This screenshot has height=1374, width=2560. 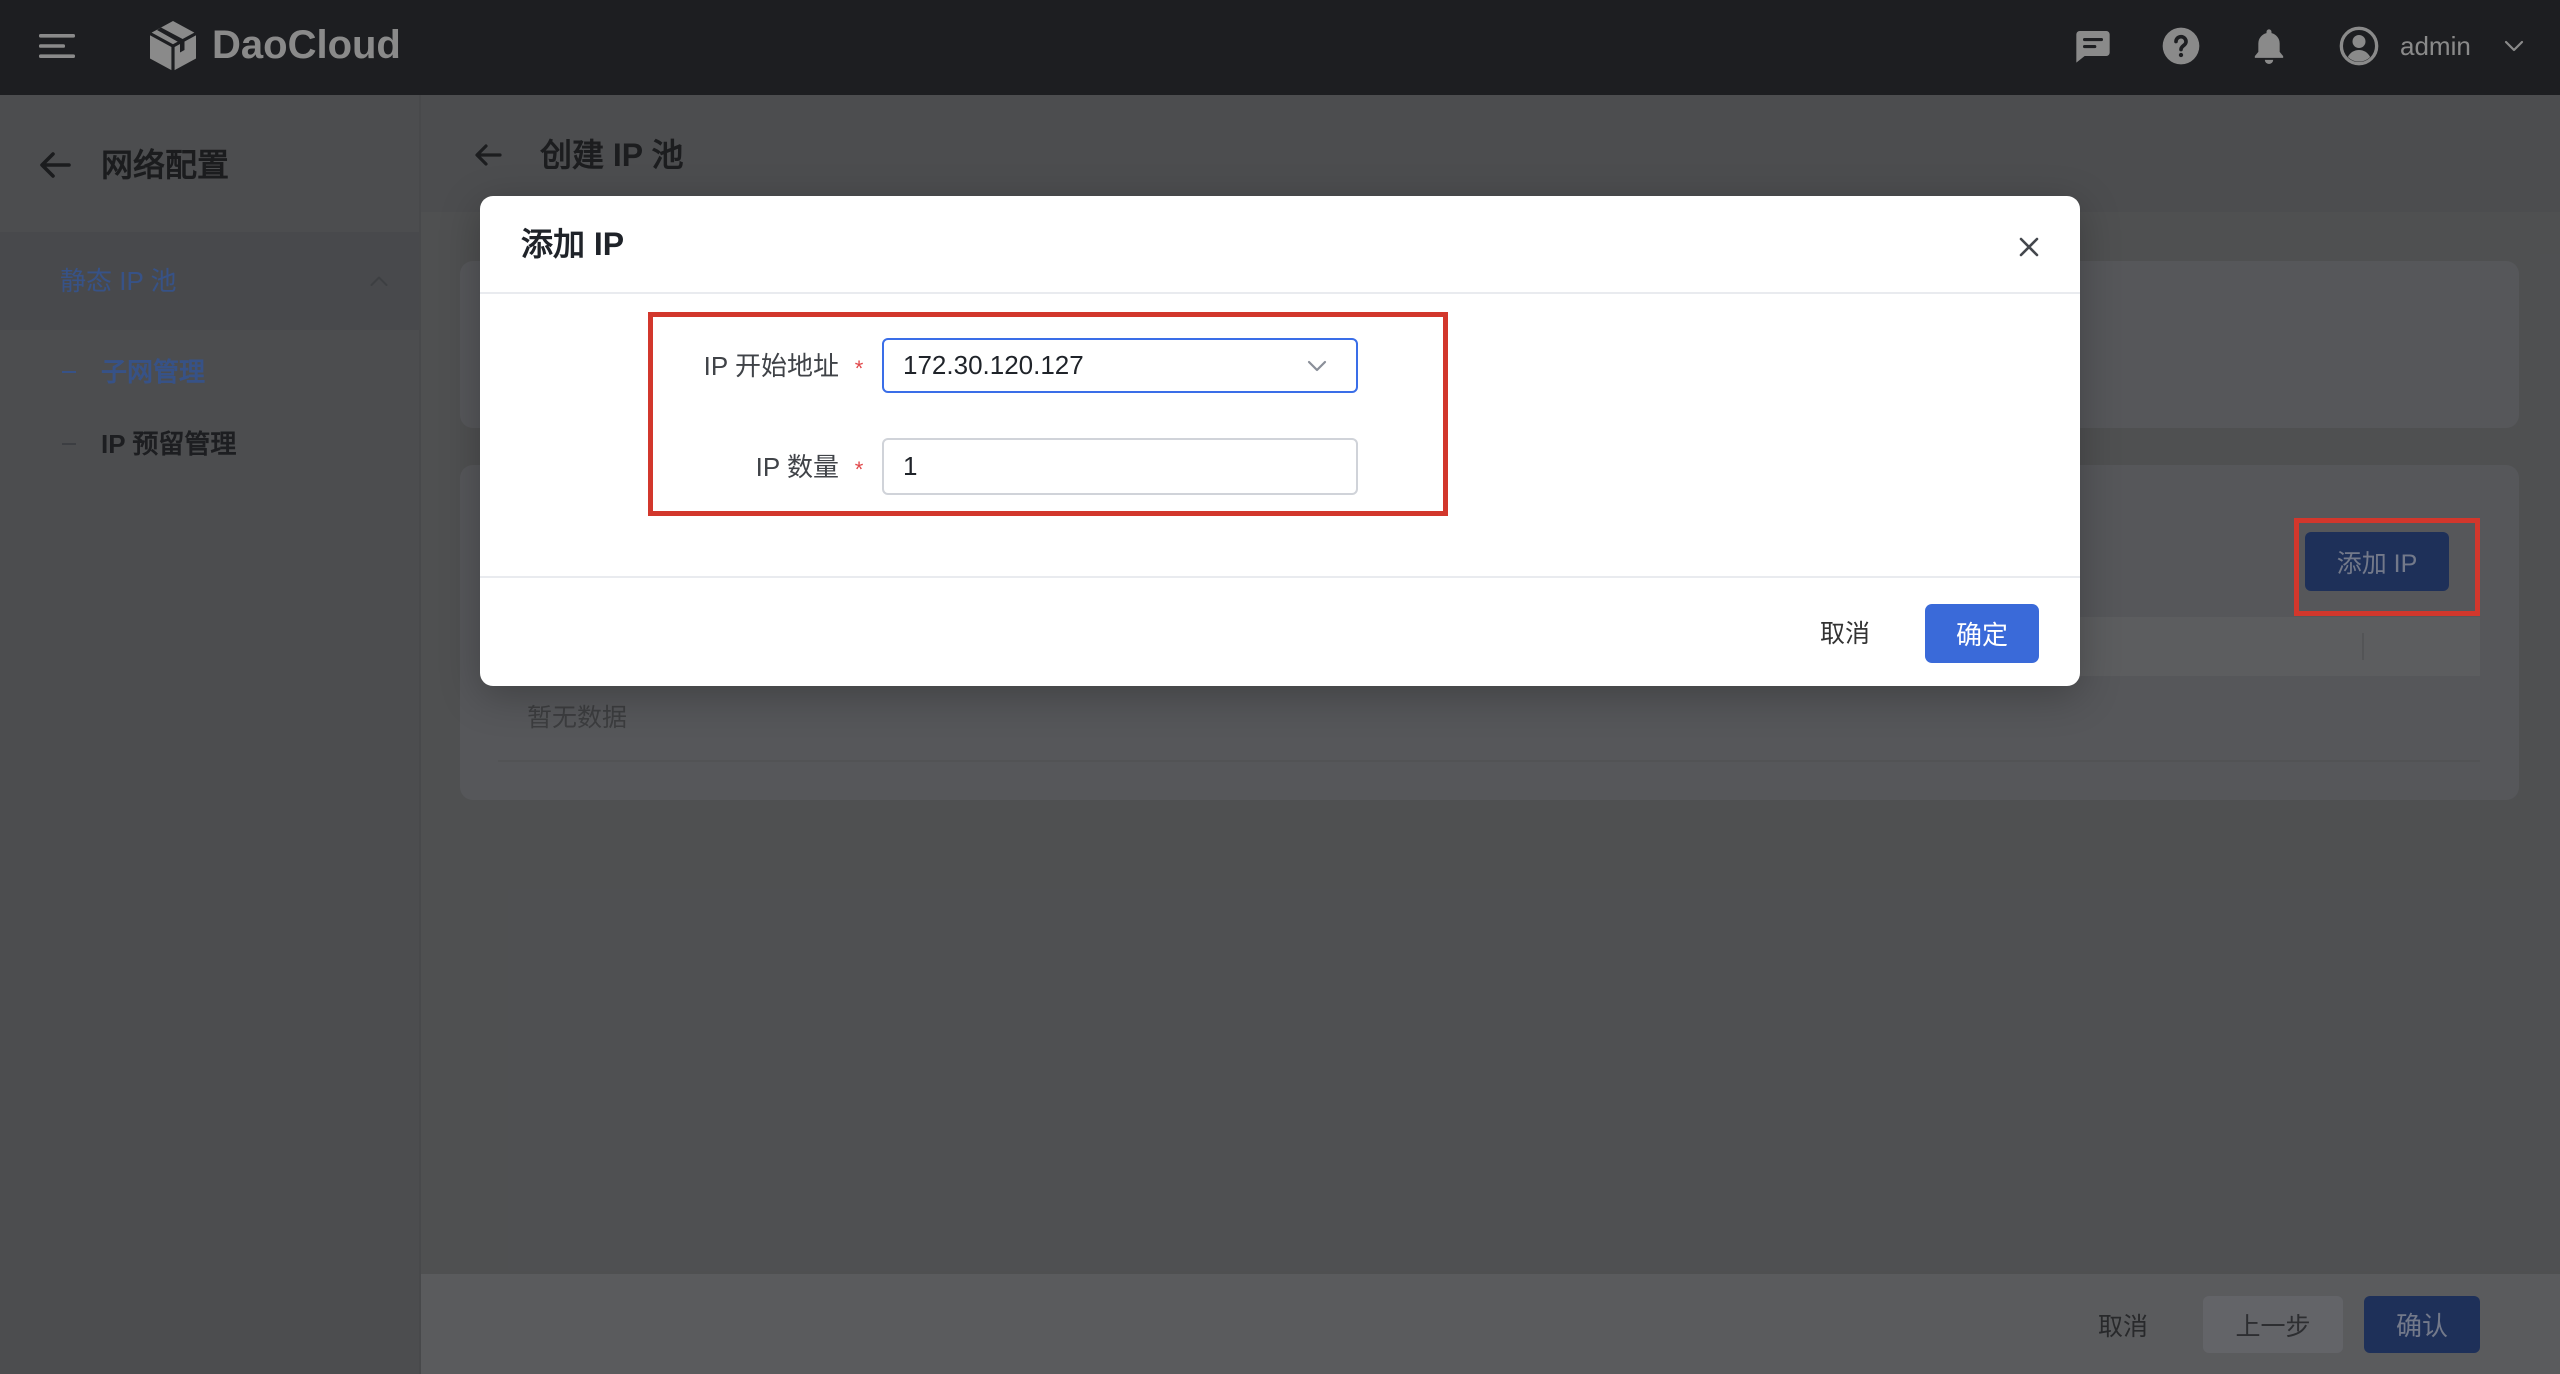 I want to click on dialog-ok-button: 确定, so click(x=1982, y=633).